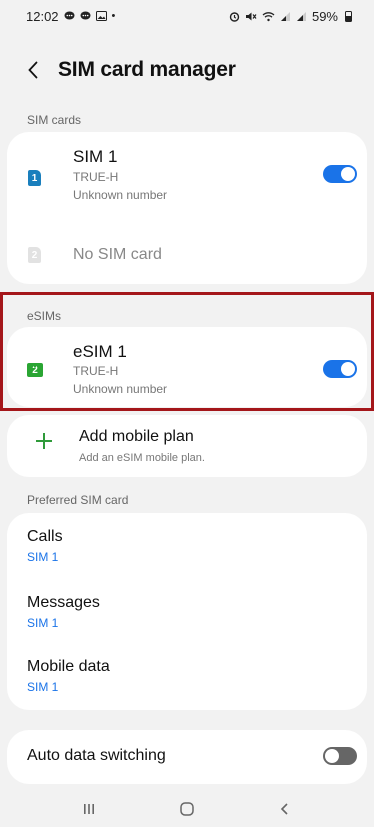 Image resolution: width=374 pixels, height=827 pixels. I want to click on auto-switch-card: Auto data switching, so click(187, 757).